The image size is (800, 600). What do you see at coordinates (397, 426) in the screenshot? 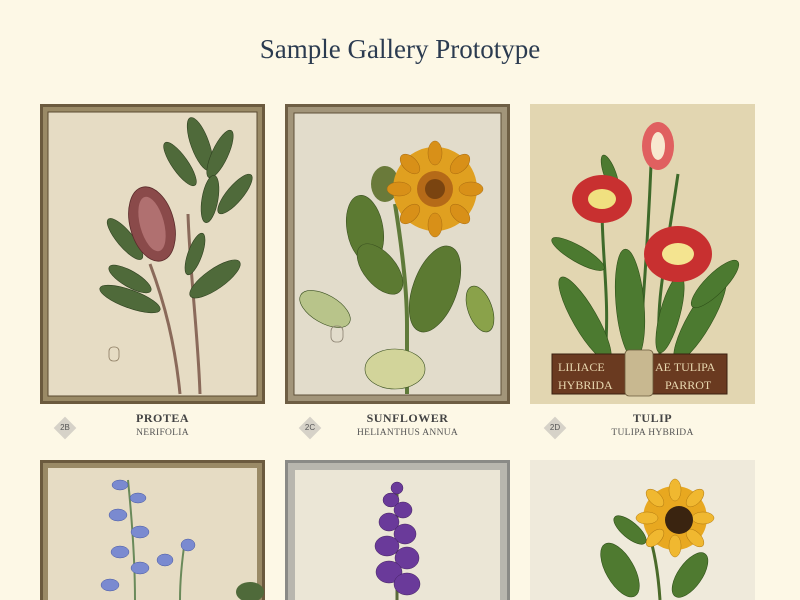
I see `card-caption: 2C SUNFLOWER HELIANTHUS ANNUA` at bounding box center [397, 426].